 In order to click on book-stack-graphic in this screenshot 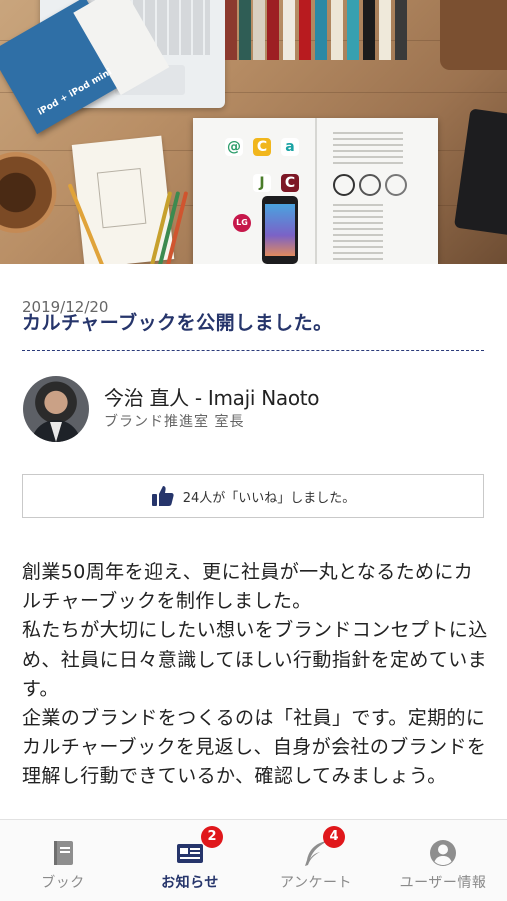, I will do `click(355, 30)`.